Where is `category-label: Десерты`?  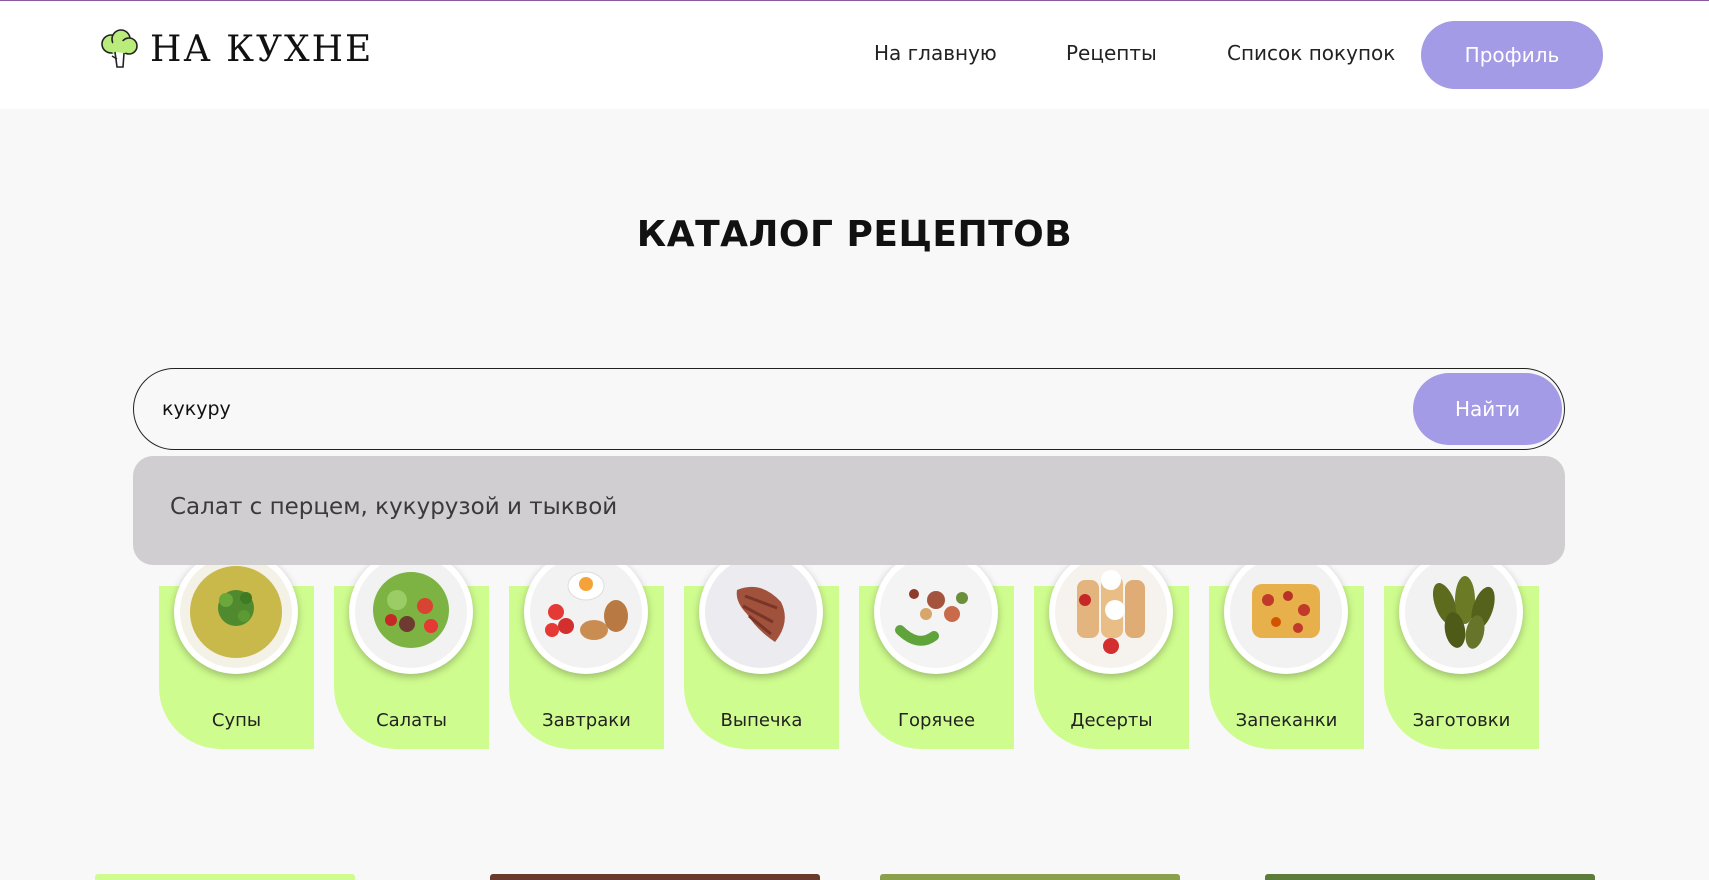 category-label: Десерты is located at coordinates (1111, 720).